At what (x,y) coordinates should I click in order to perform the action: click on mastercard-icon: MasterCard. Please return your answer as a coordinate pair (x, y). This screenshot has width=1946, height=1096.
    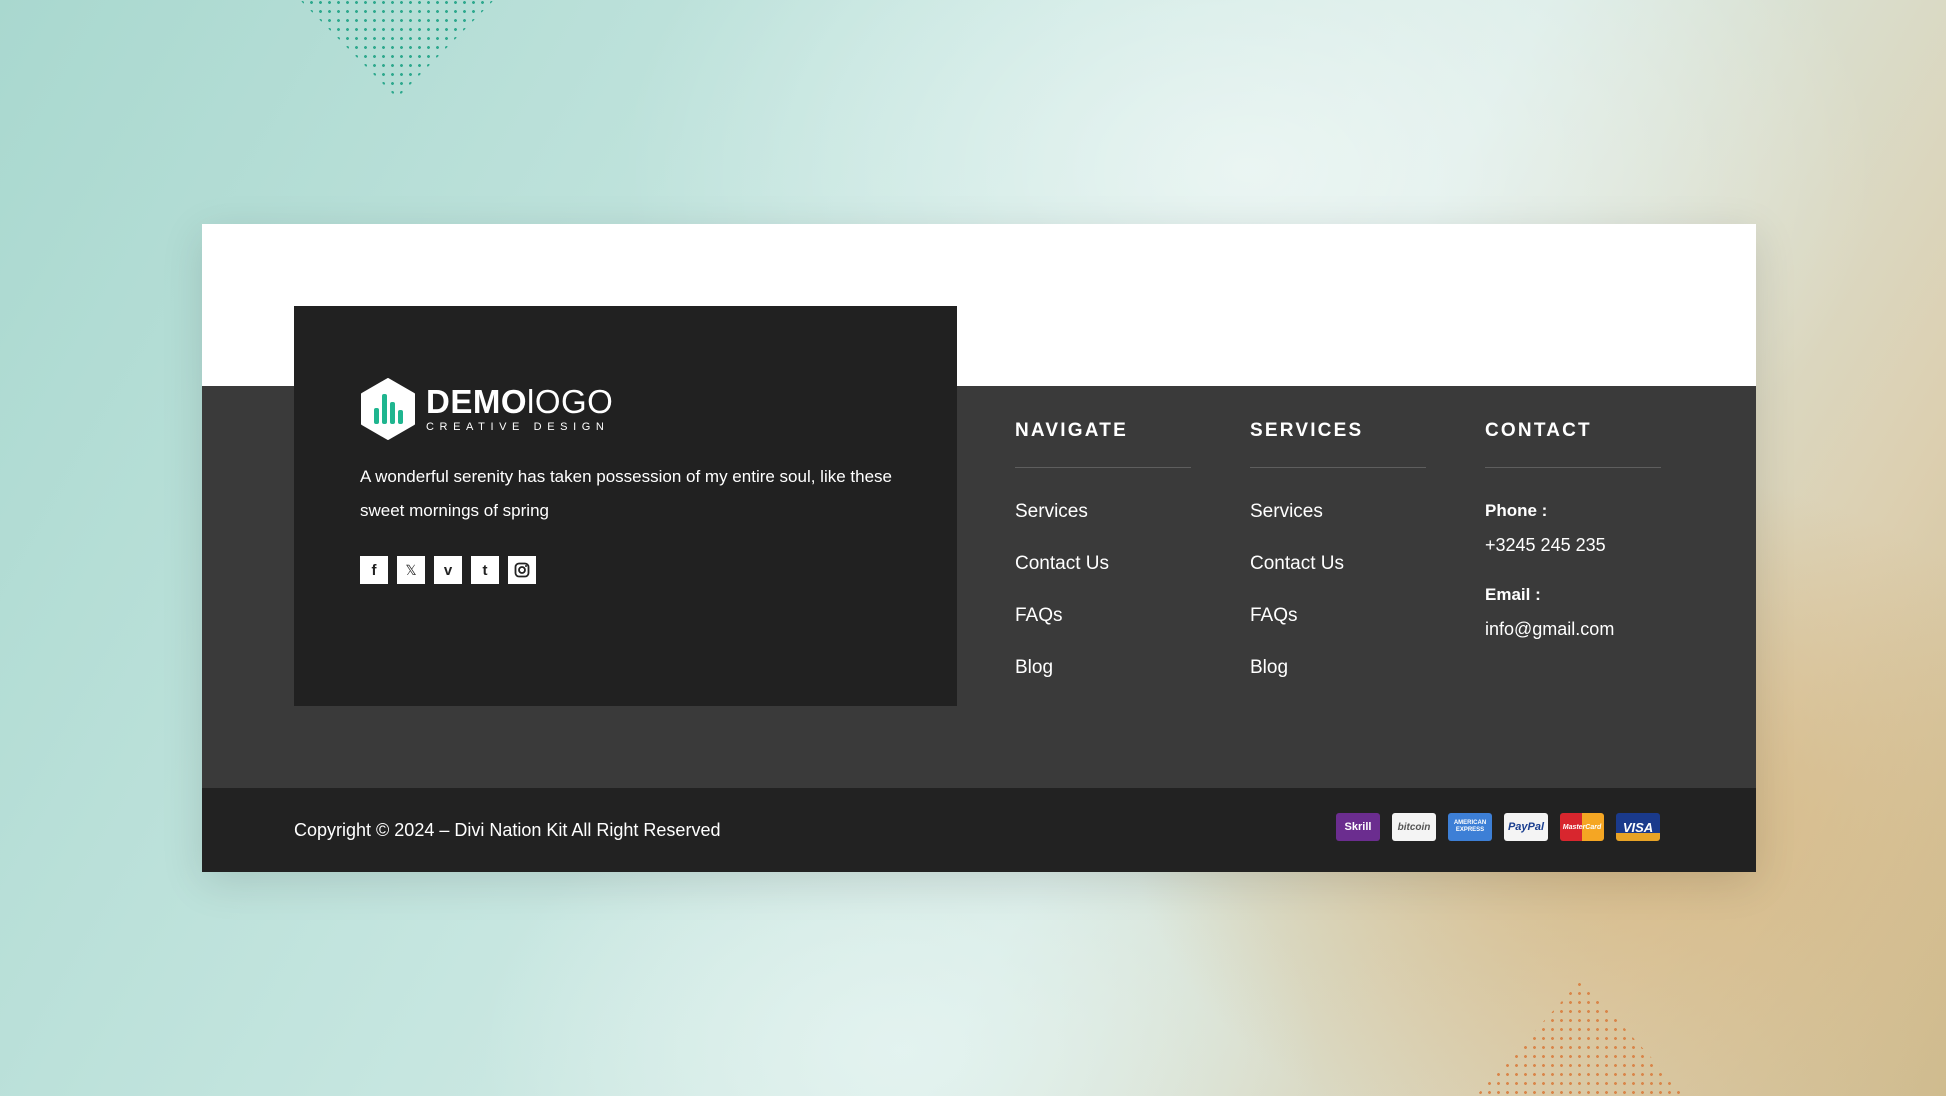
    Looking at the image, I should click on (1582, 827).